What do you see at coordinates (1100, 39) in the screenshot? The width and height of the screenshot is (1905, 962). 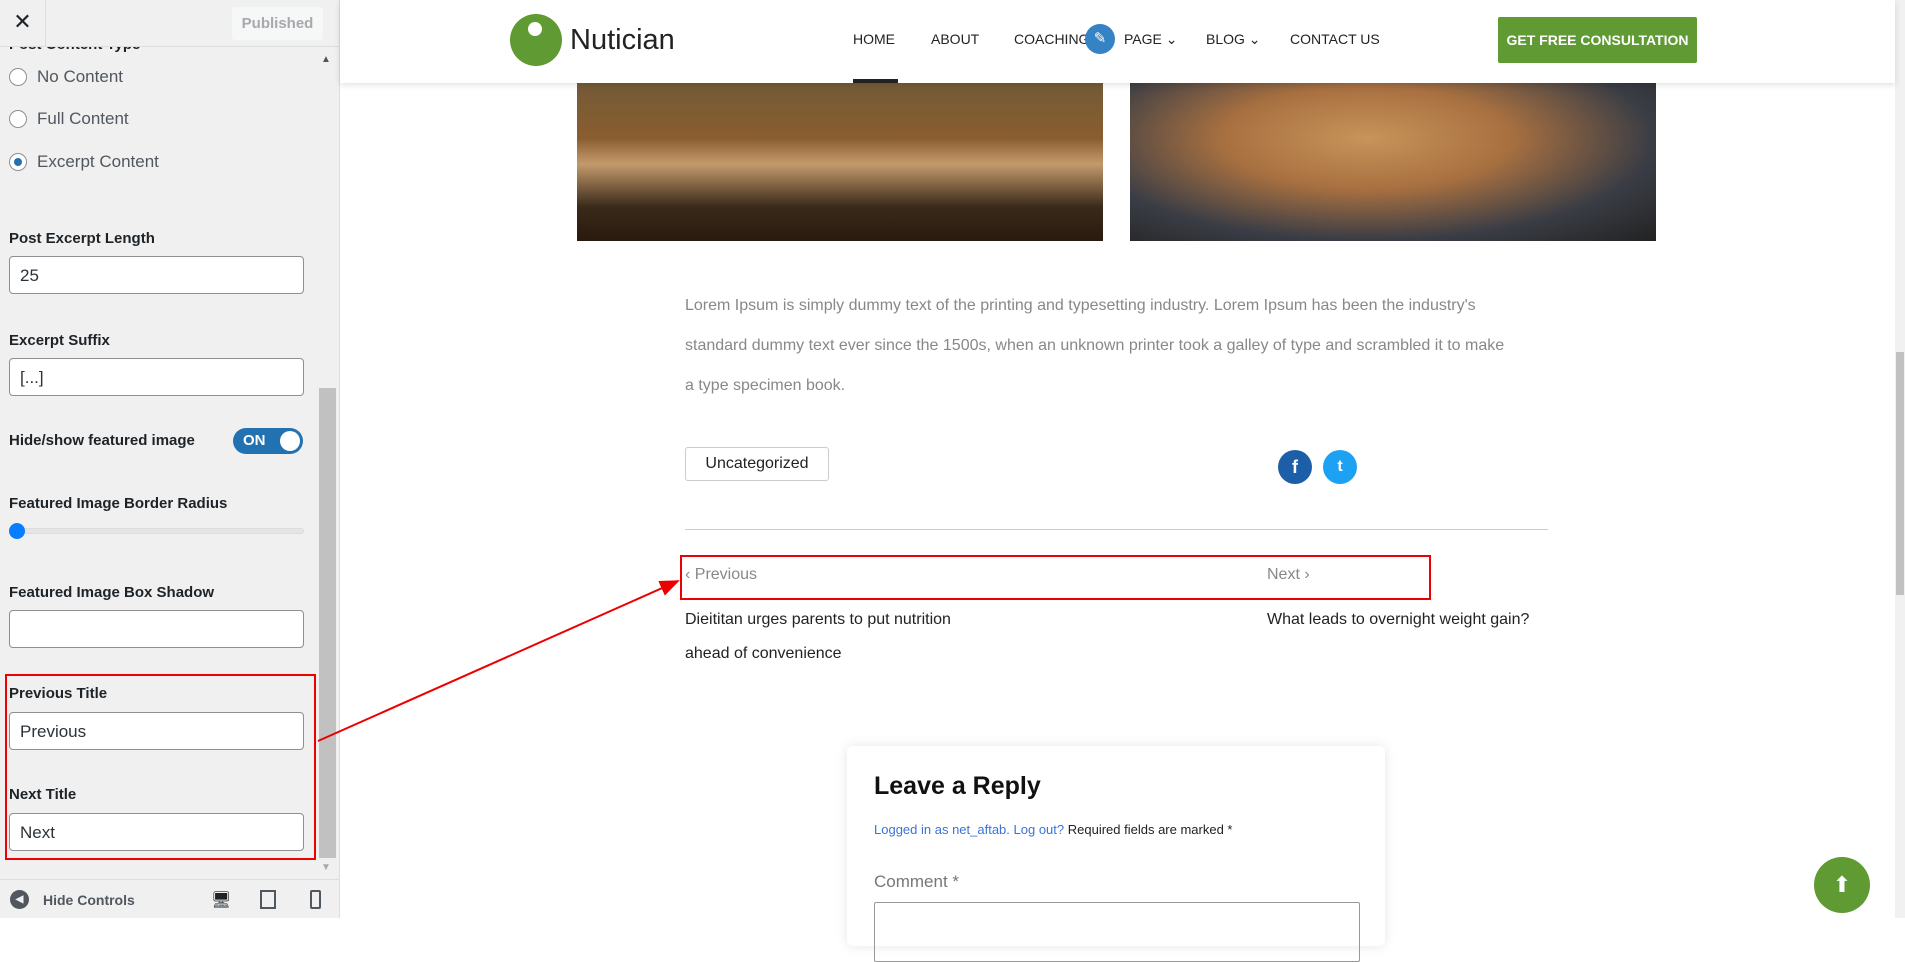 I see `edit-pencil-icon: ✎` at bounding box center [1100, 39].